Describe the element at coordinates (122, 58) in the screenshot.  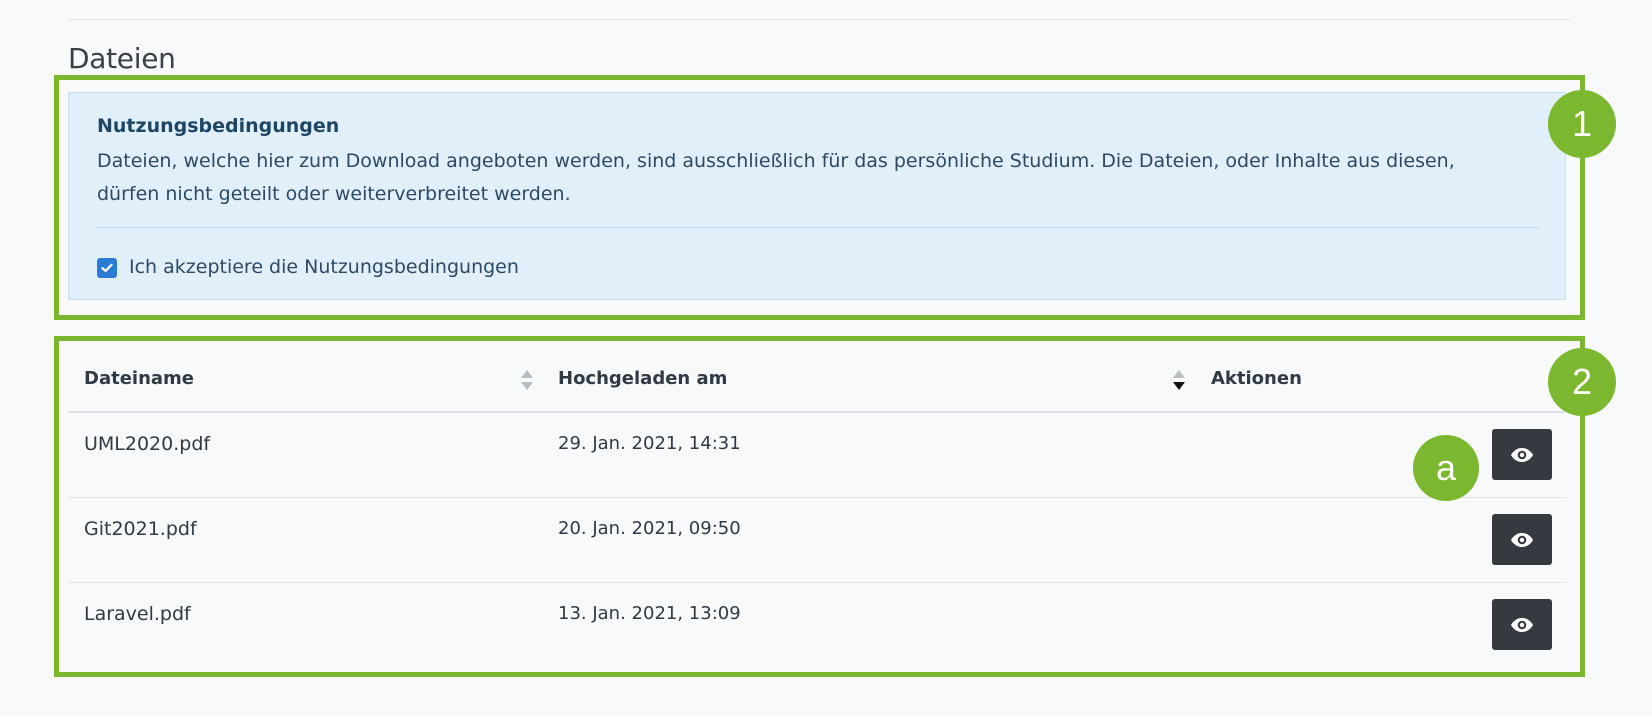
I see `section-title: Dateien` at that location.